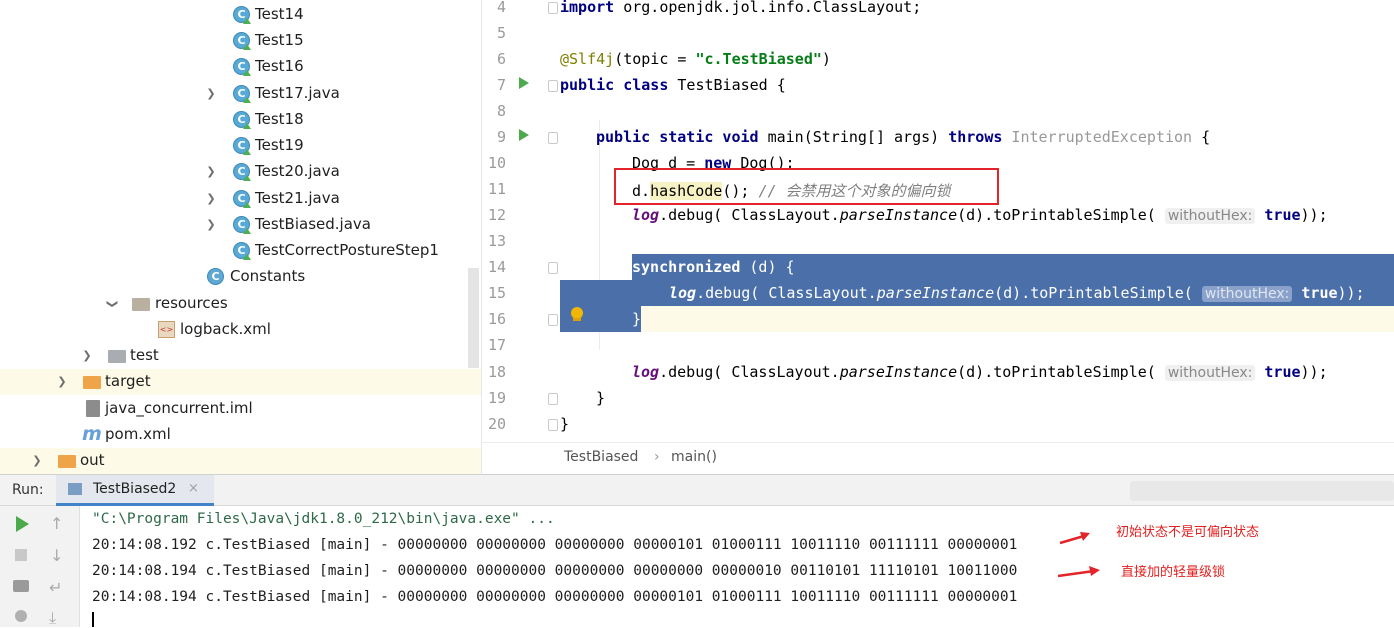 The image size is (1394, 628). What do you see at coordinates (938, 85) in the screenshot?
I see `code-line-7: 7 public class TestBiased {` at bounding box center [938, 85].